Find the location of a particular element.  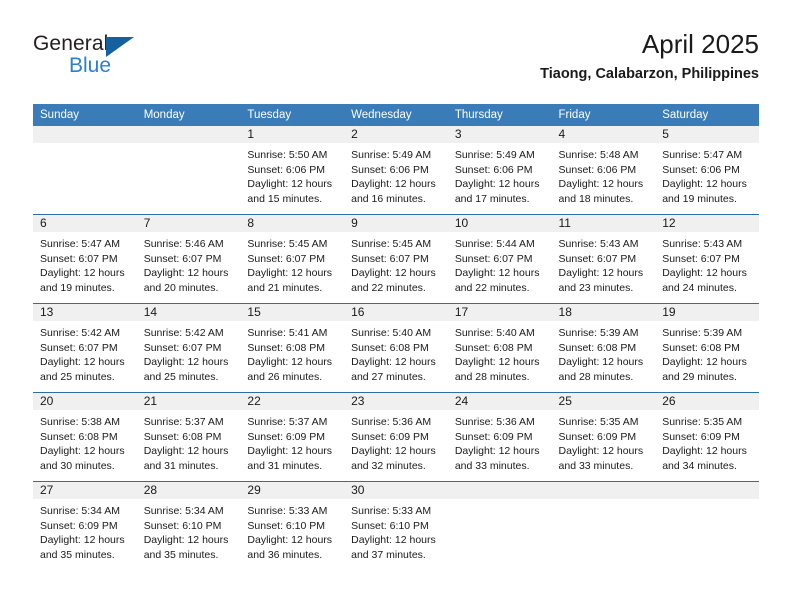

day-details is located at coordinates (604, 501).